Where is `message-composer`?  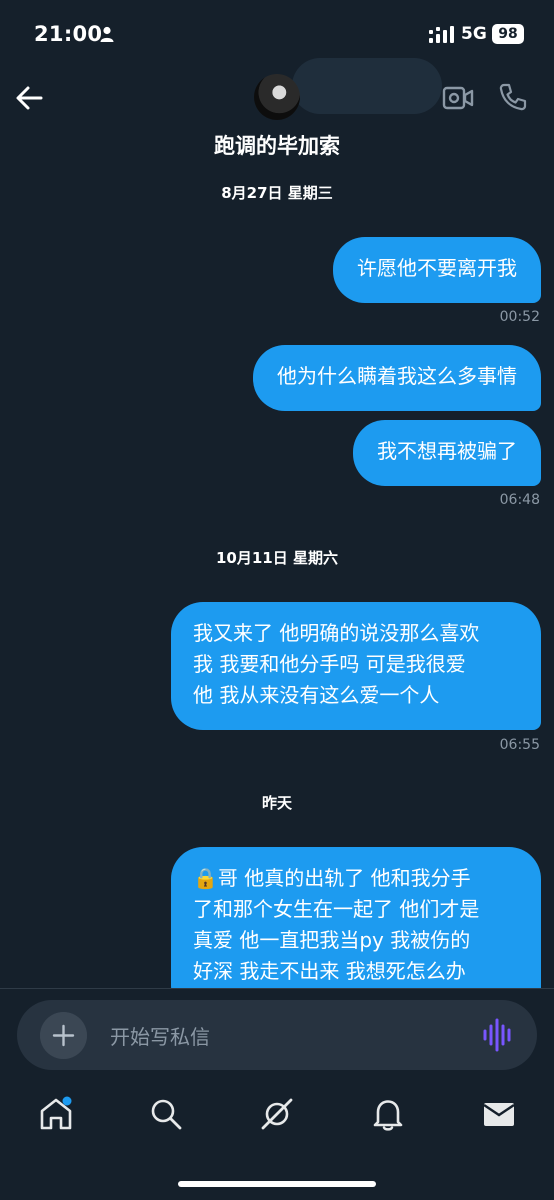
message-composer is located at coordinates (277, 1035).